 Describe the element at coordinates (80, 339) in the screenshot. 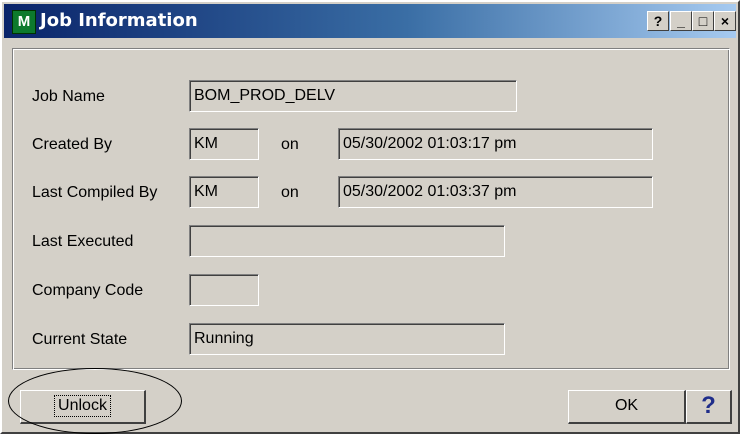

I see `current-state-label: Current State` at that location.